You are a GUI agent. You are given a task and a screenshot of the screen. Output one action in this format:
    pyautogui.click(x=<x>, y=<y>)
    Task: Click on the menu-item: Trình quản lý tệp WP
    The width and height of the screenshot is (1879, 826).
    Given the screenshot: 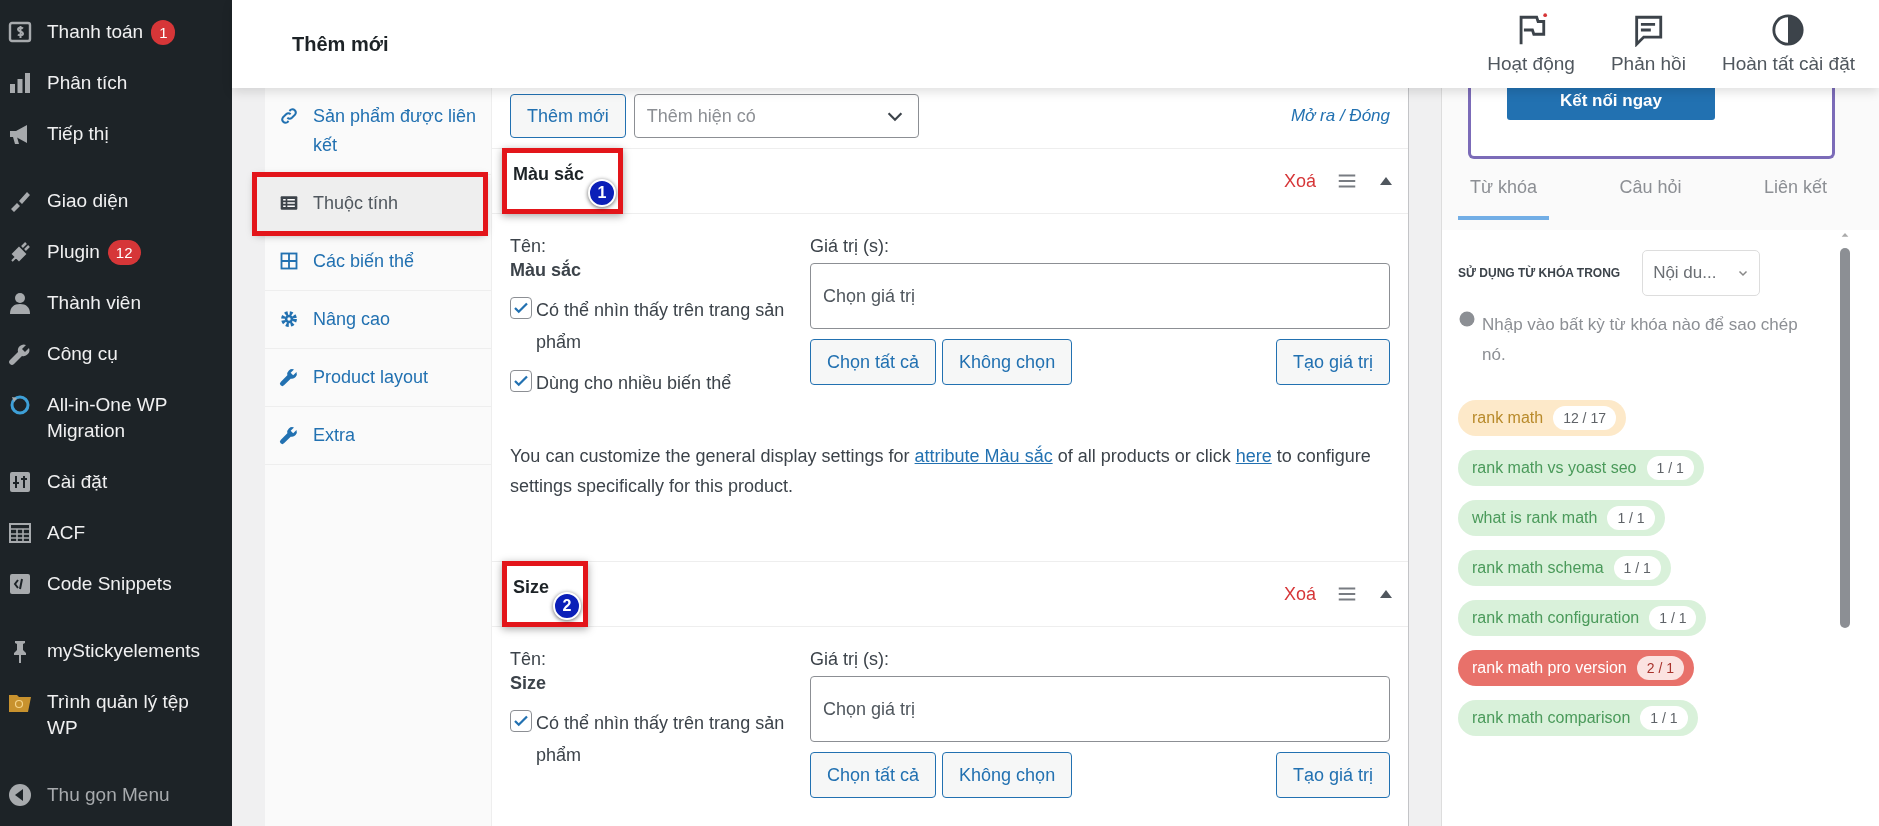 What is the action you would take?
    pyautogui.click(x=116, y=714)
    